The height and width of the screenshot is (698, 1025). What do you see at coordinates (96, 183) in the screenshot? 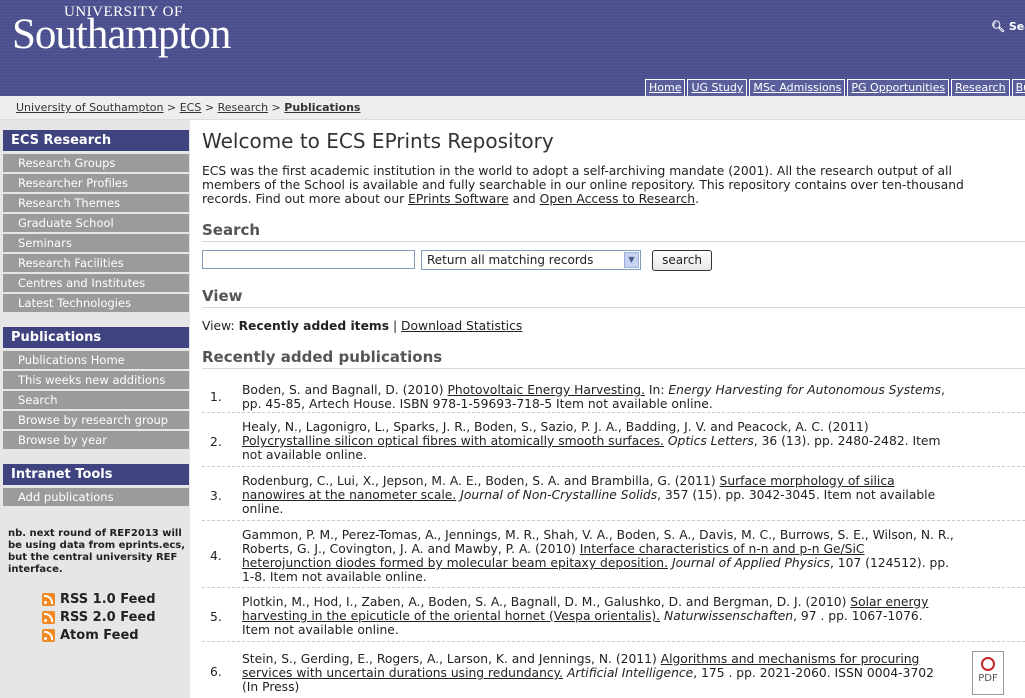
I see `sidebar-item-researcher-profiles: Researcher Profiles` at bounding box center [96, 183].